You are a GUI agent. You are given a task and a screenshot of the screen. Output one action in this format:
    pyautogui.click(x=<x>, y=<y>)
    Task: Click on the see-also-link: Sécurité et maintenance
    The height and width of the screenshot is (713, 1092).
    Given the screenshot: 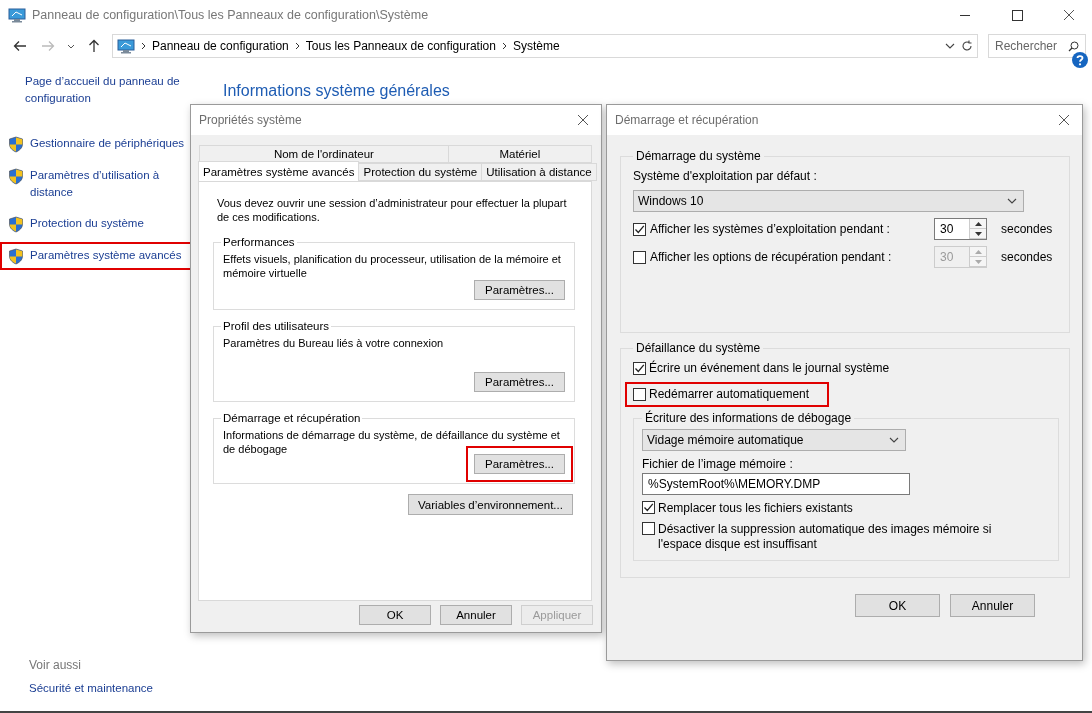 What is the action you would take?
    pyautogui.click(x=112, y=688)
    